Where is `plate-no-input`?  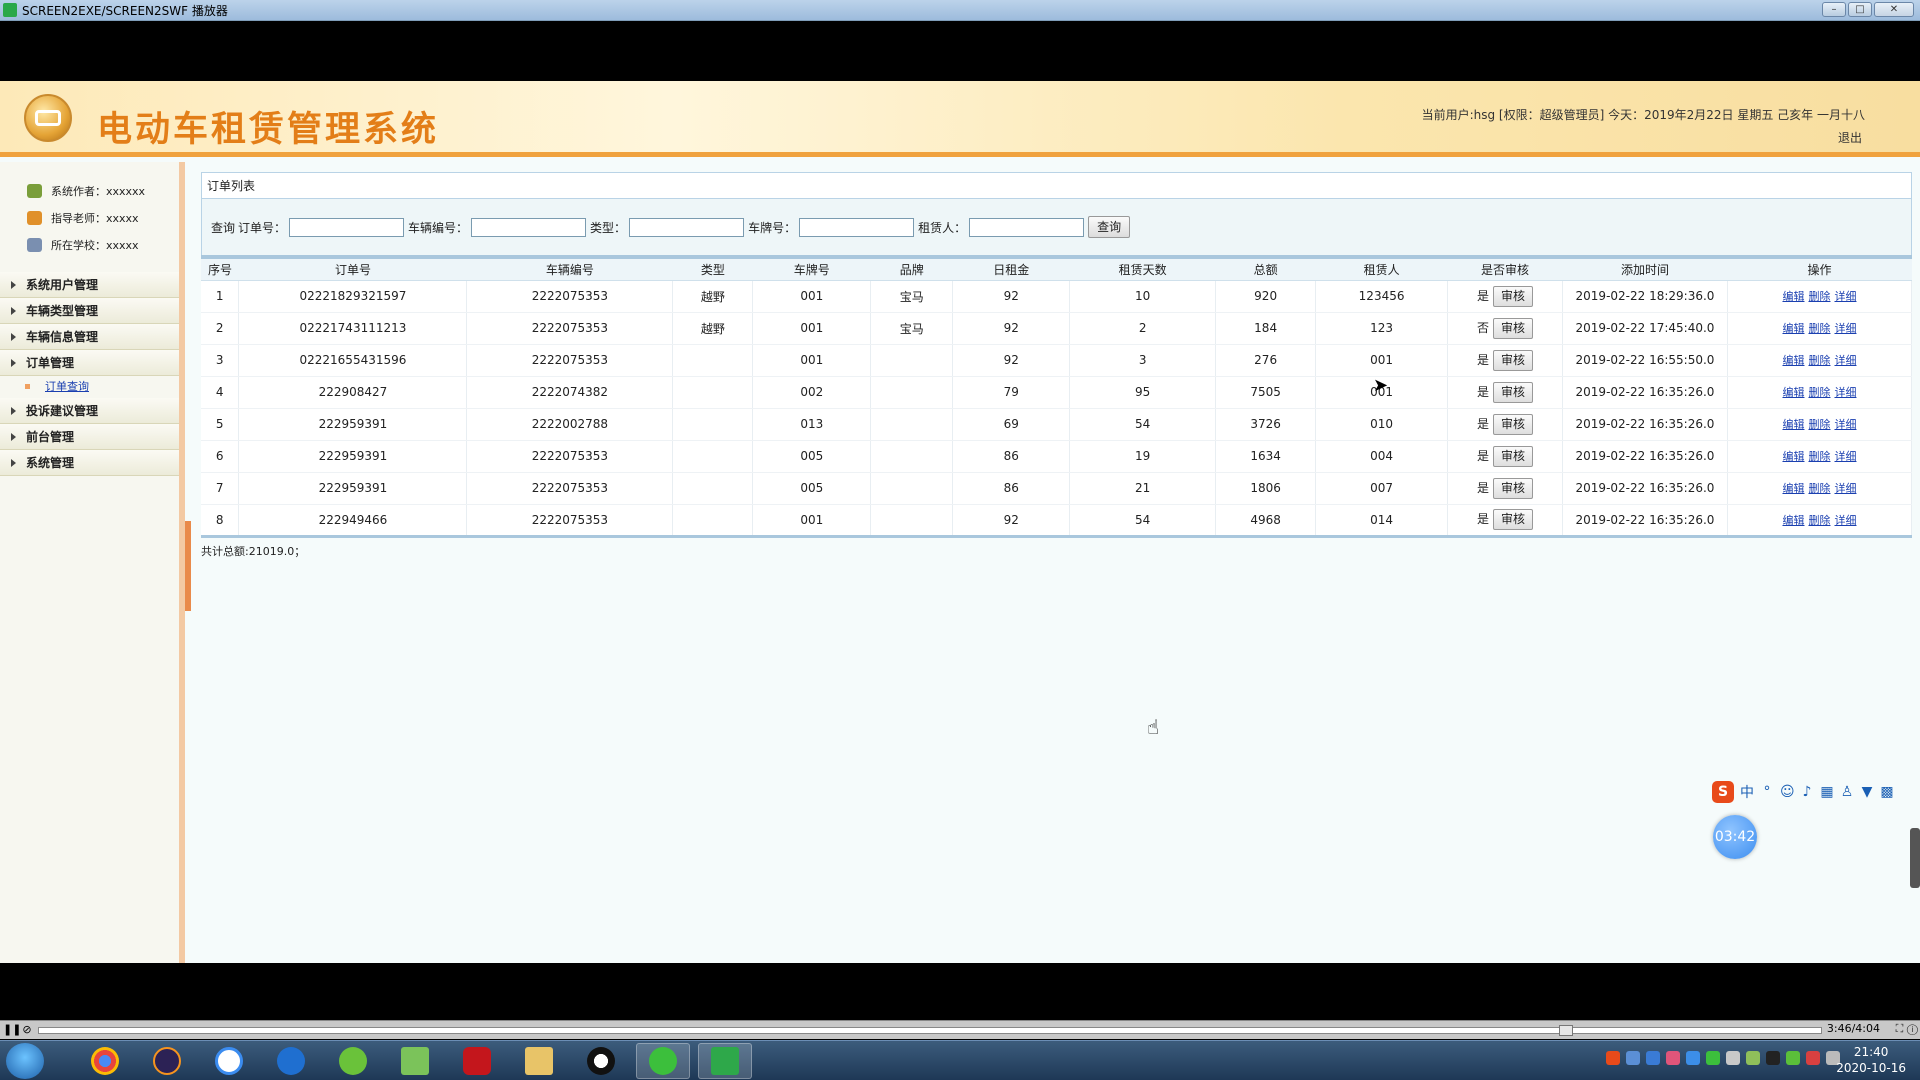
plate-no-input is located at coordinates (857, 227).